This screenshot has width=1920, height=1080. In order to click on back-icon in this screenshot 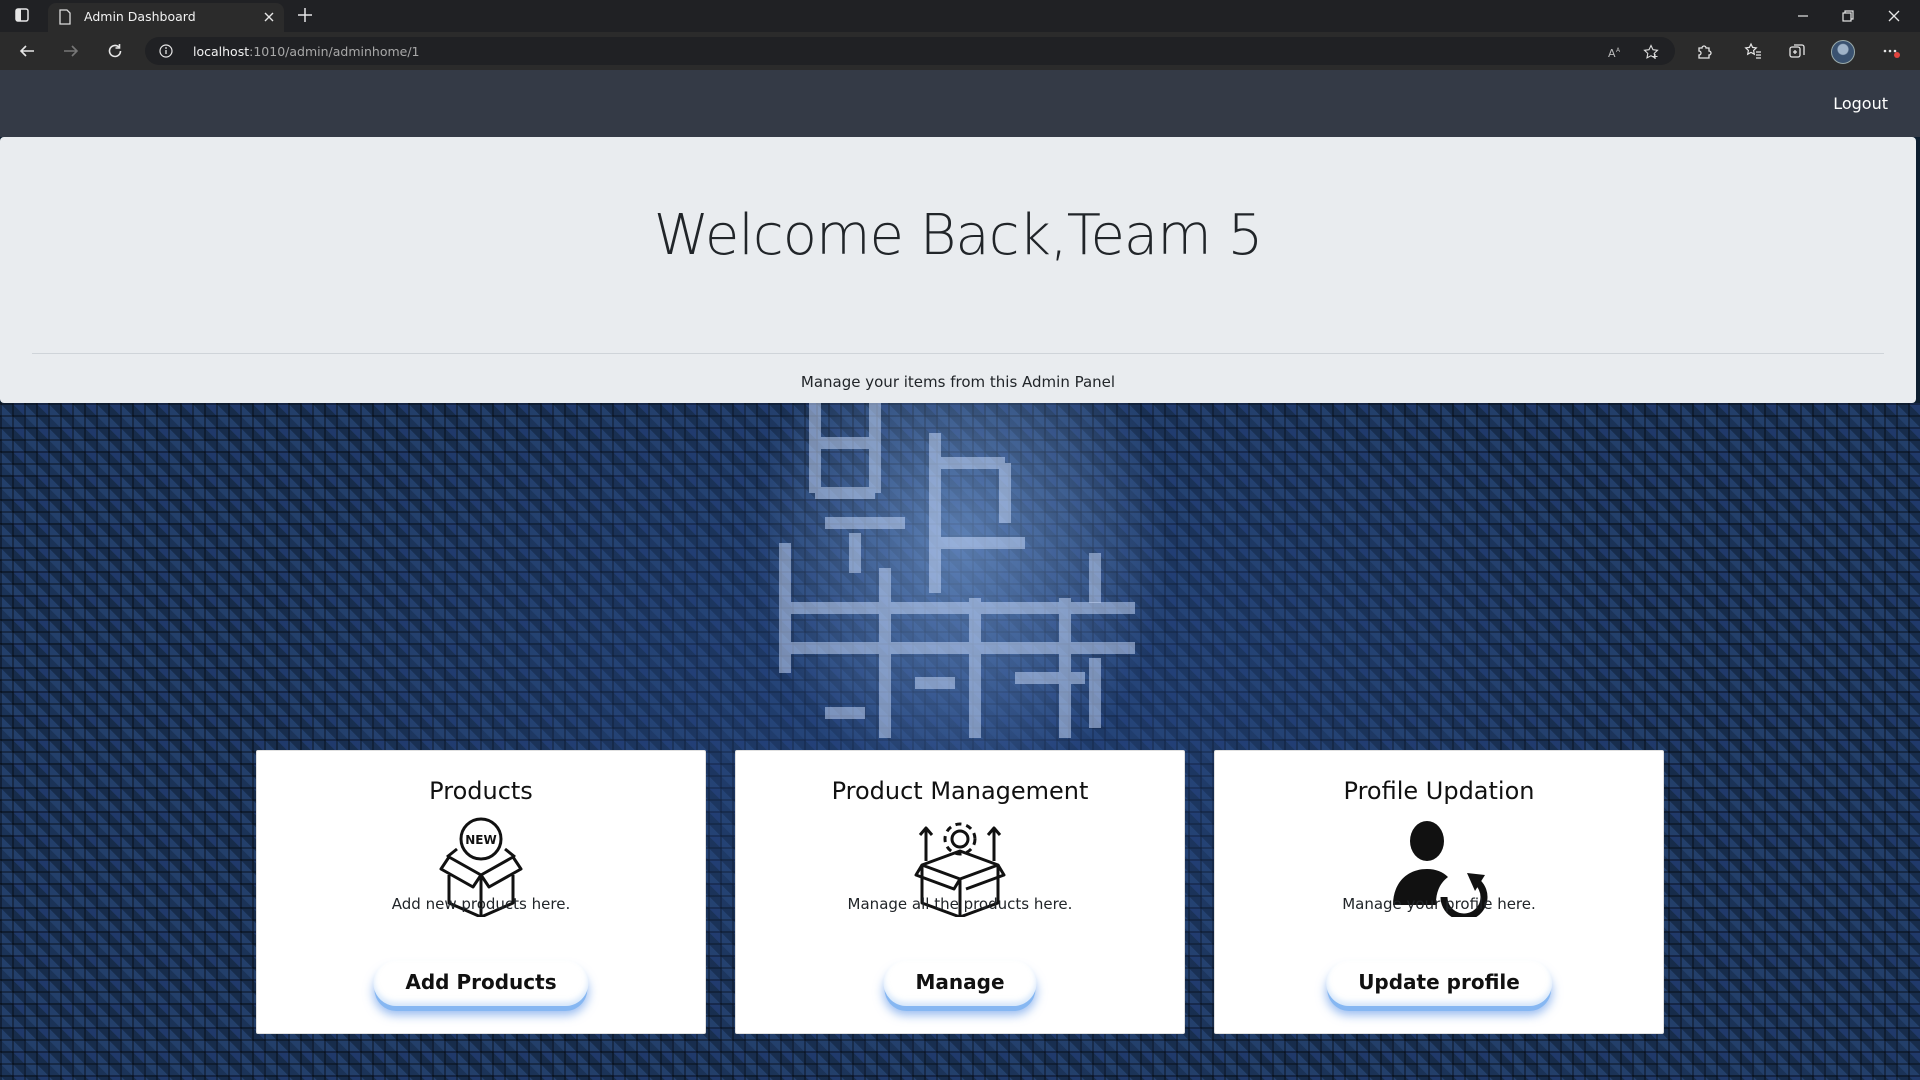, I will do `click(27, 51)`.